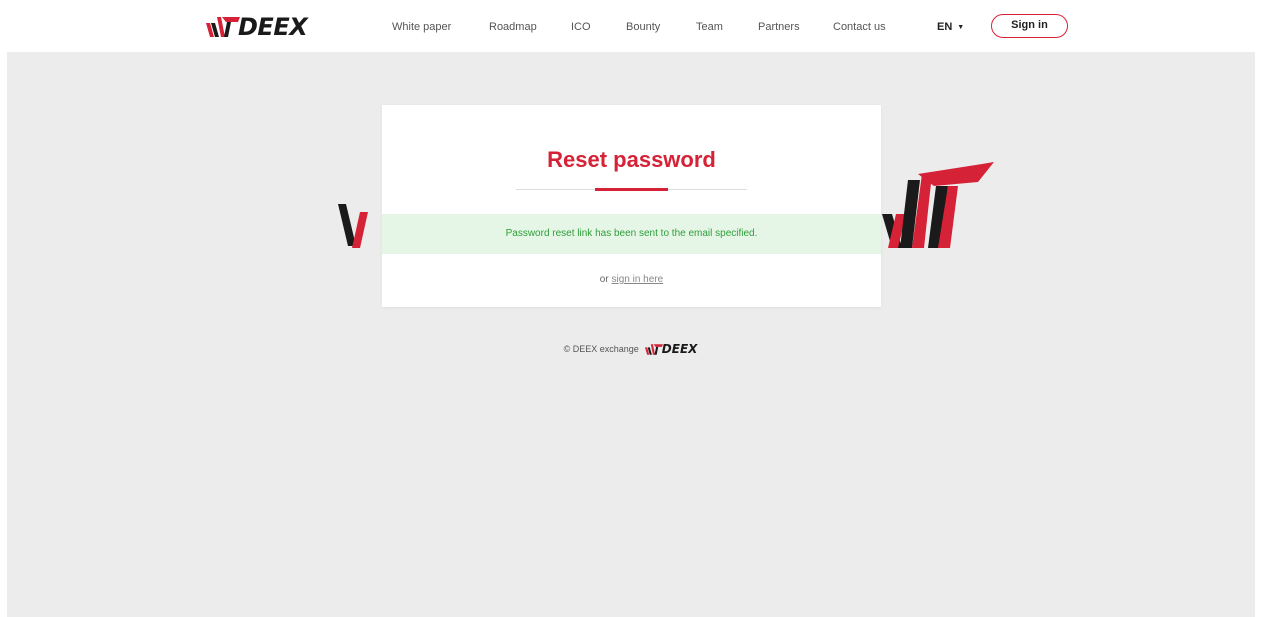  What do you see at coordinates (581, 27) in the screenshot?
I see `nav-ico: ICO` at bounding box center [581, 27].